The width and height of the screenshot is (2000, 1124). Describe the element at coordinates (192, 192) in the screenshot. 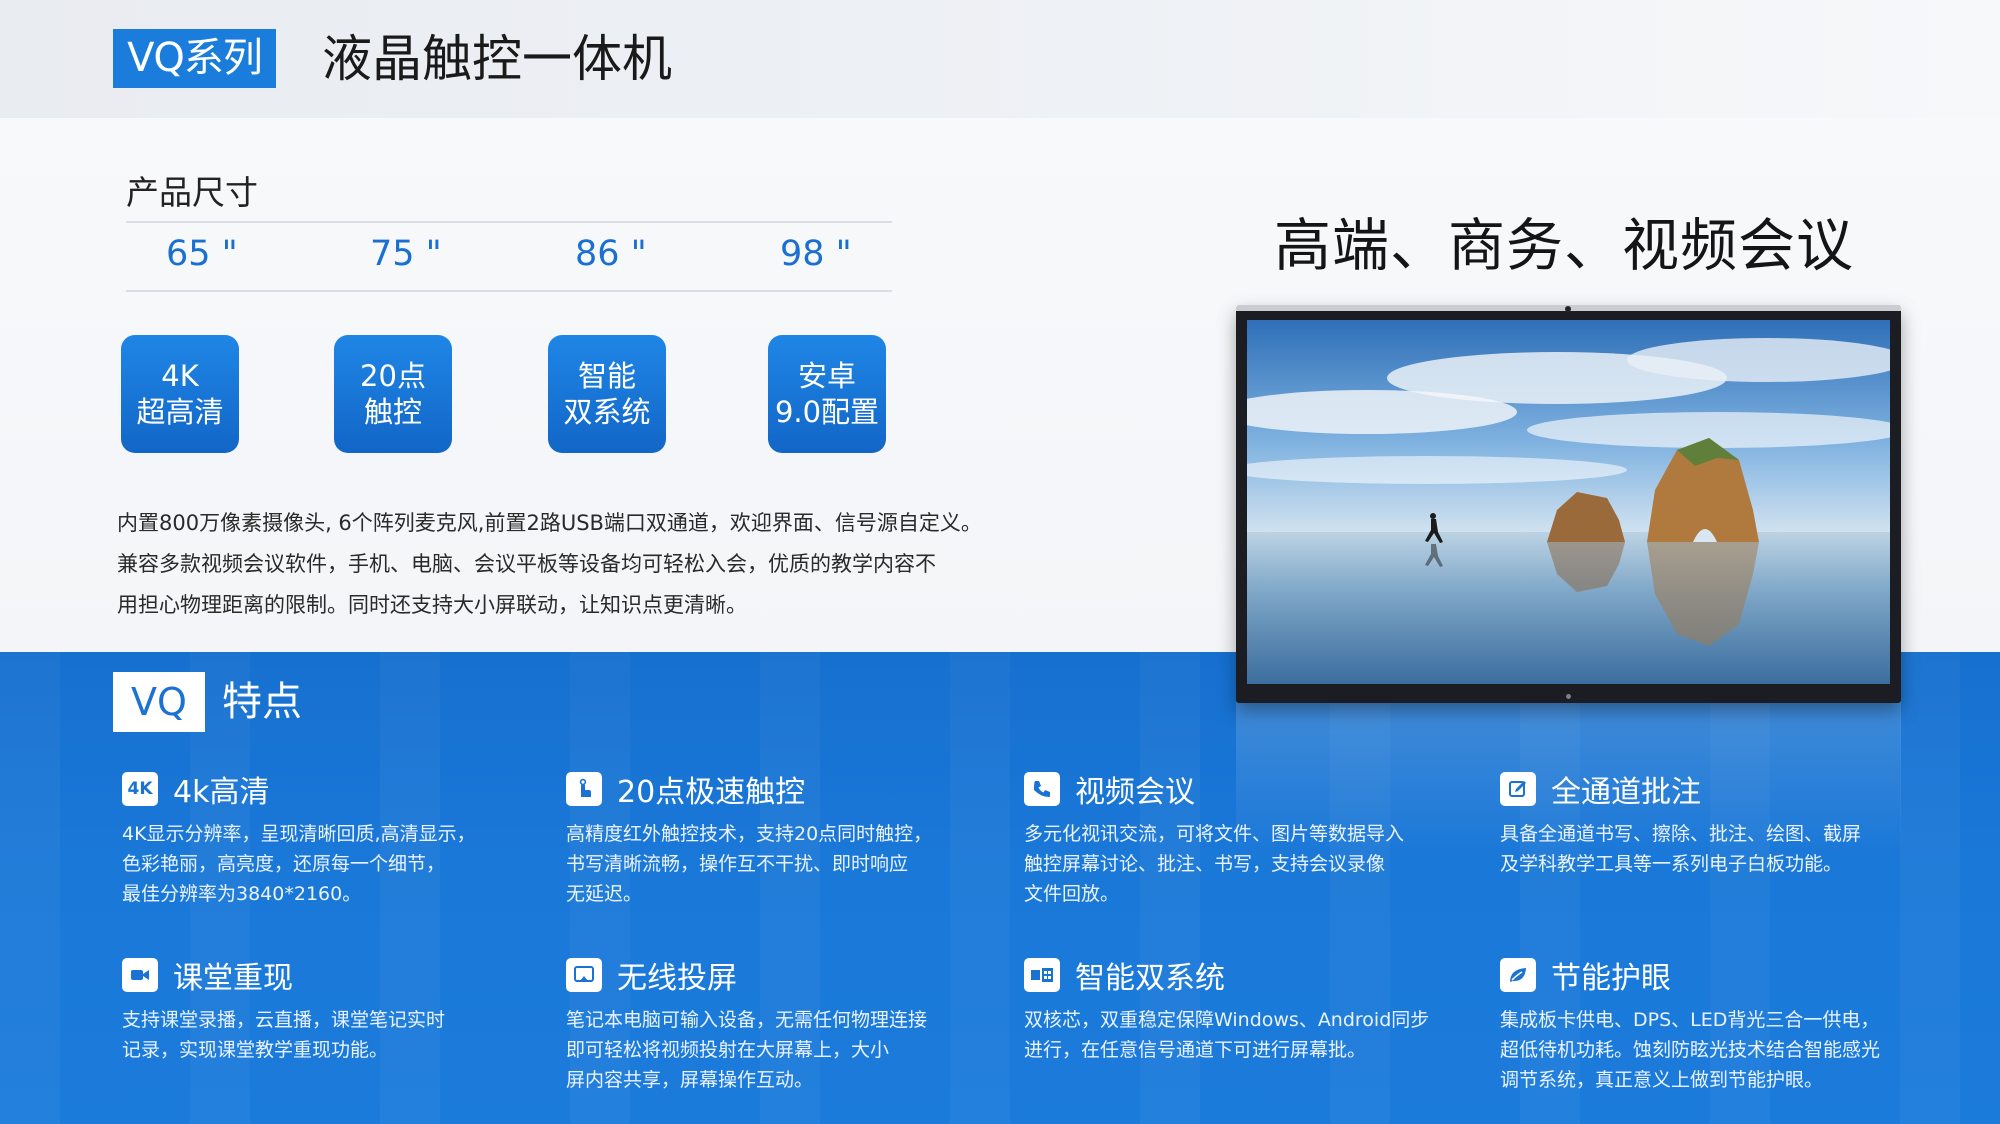

I see `size-label: 产品尺寸` at that location.